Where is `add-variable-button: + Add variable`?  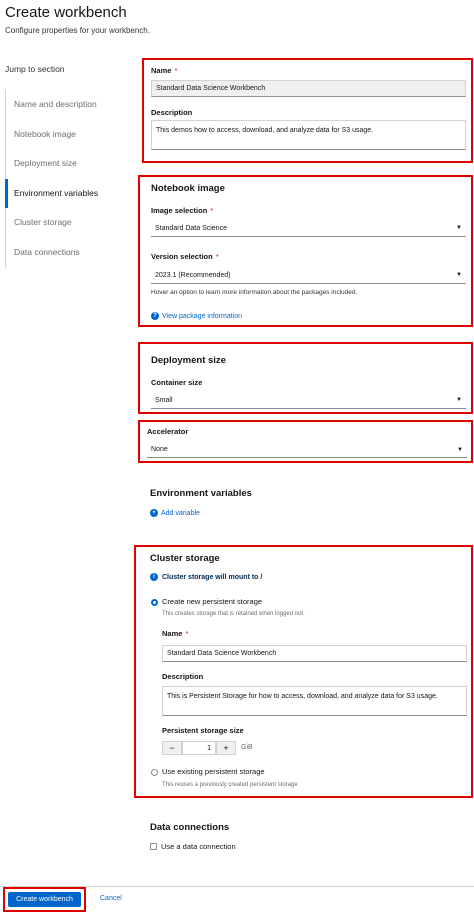
add-variable-button: + Add variable is located at coordinates (175, 513).